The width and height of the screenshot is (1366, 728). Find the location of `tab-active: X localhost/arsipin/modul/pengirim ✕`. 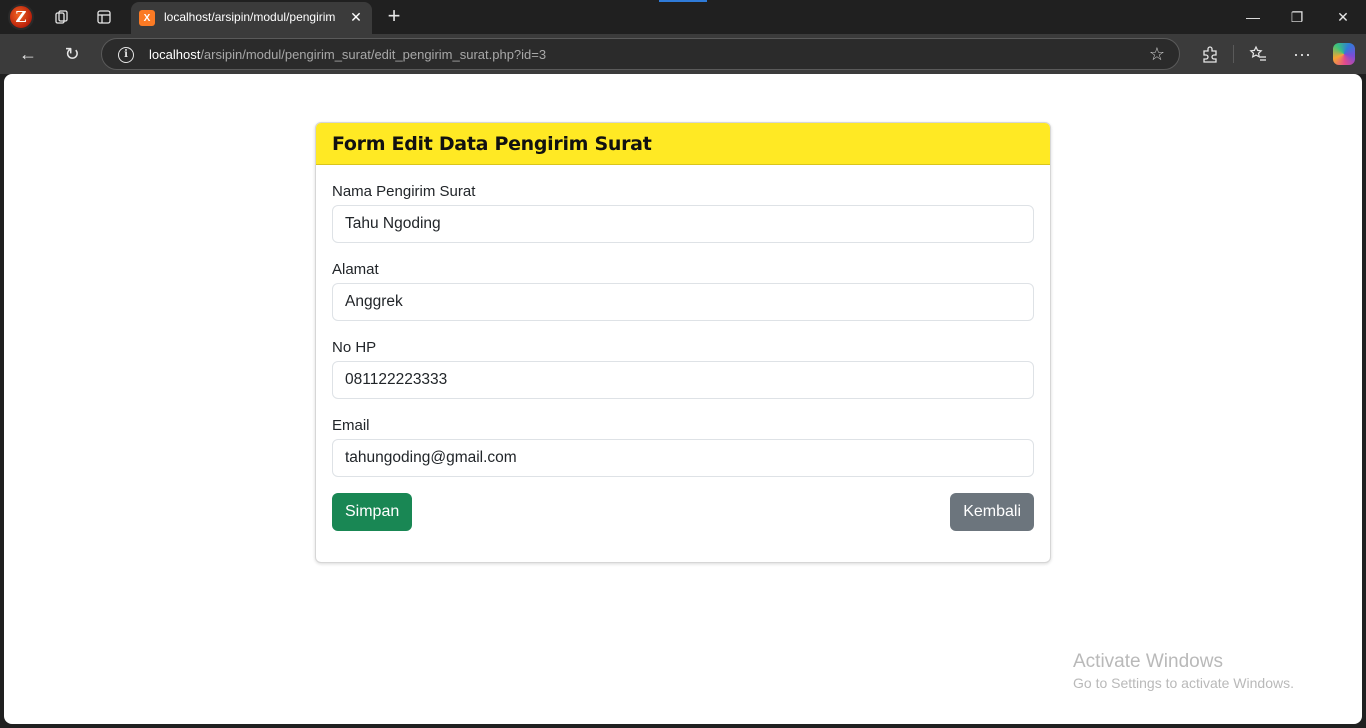

tab-active: X localhost/arsipin/modul/pengirim ✕ is located at coordinates (251, 18).